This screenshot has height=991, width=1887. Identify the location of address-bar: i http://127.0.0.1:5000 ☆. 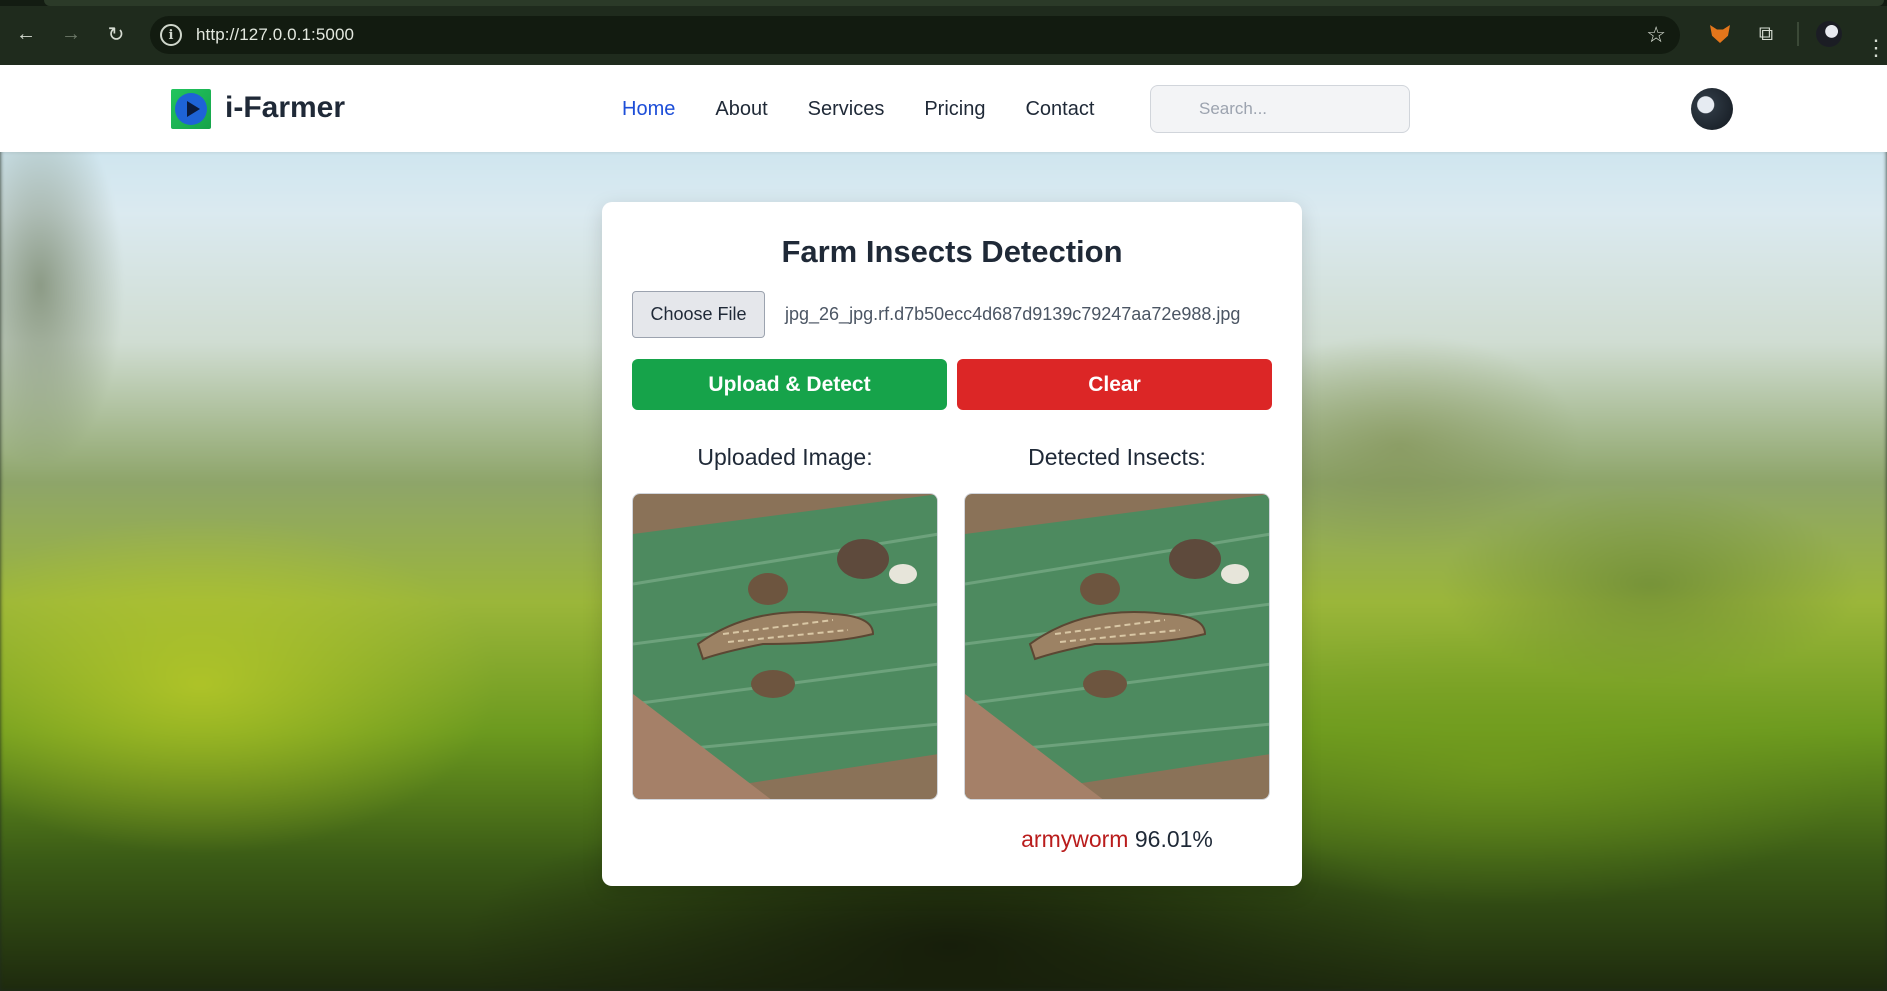
(915, 35).